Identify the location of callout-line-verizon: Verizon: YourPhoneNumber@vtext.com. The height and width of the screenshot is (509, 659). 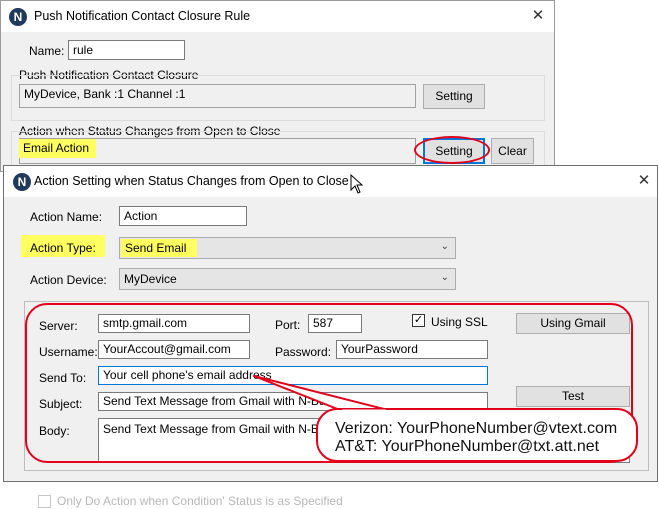
(476, 428).